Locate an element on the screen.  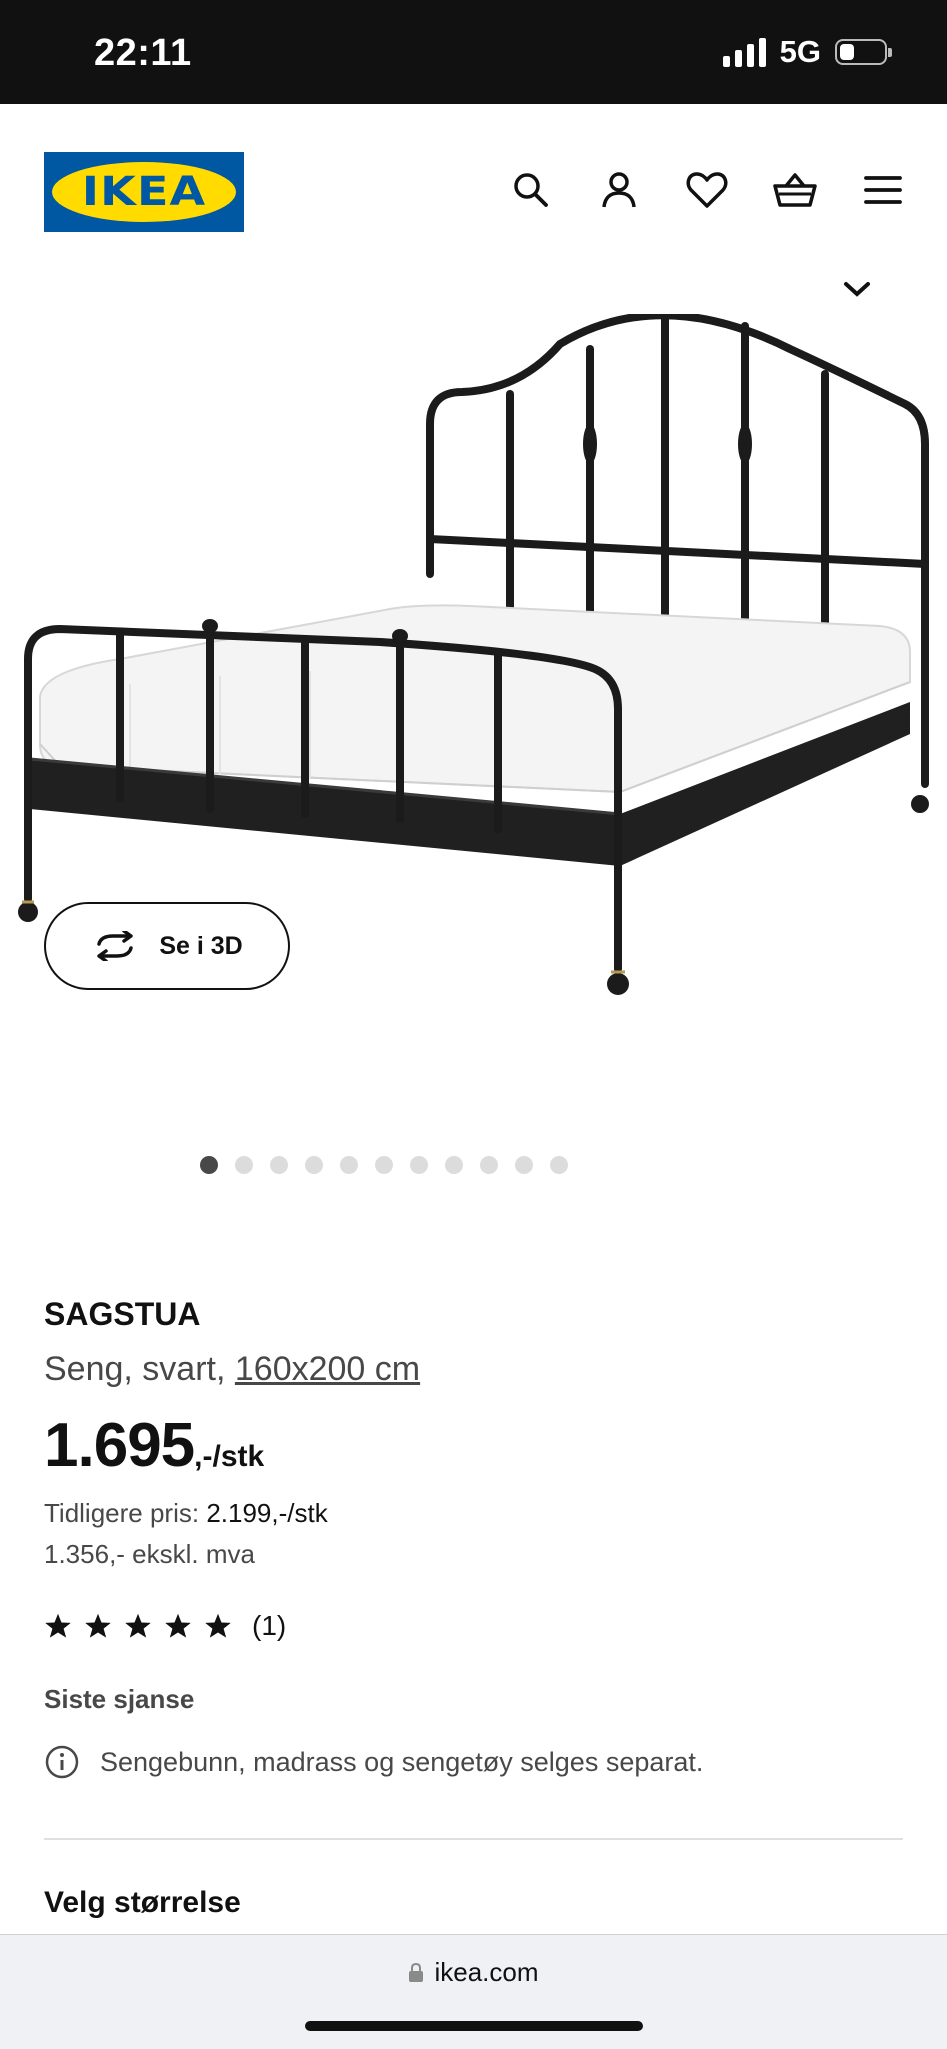
header-actions is located at coordinates (707, 190).